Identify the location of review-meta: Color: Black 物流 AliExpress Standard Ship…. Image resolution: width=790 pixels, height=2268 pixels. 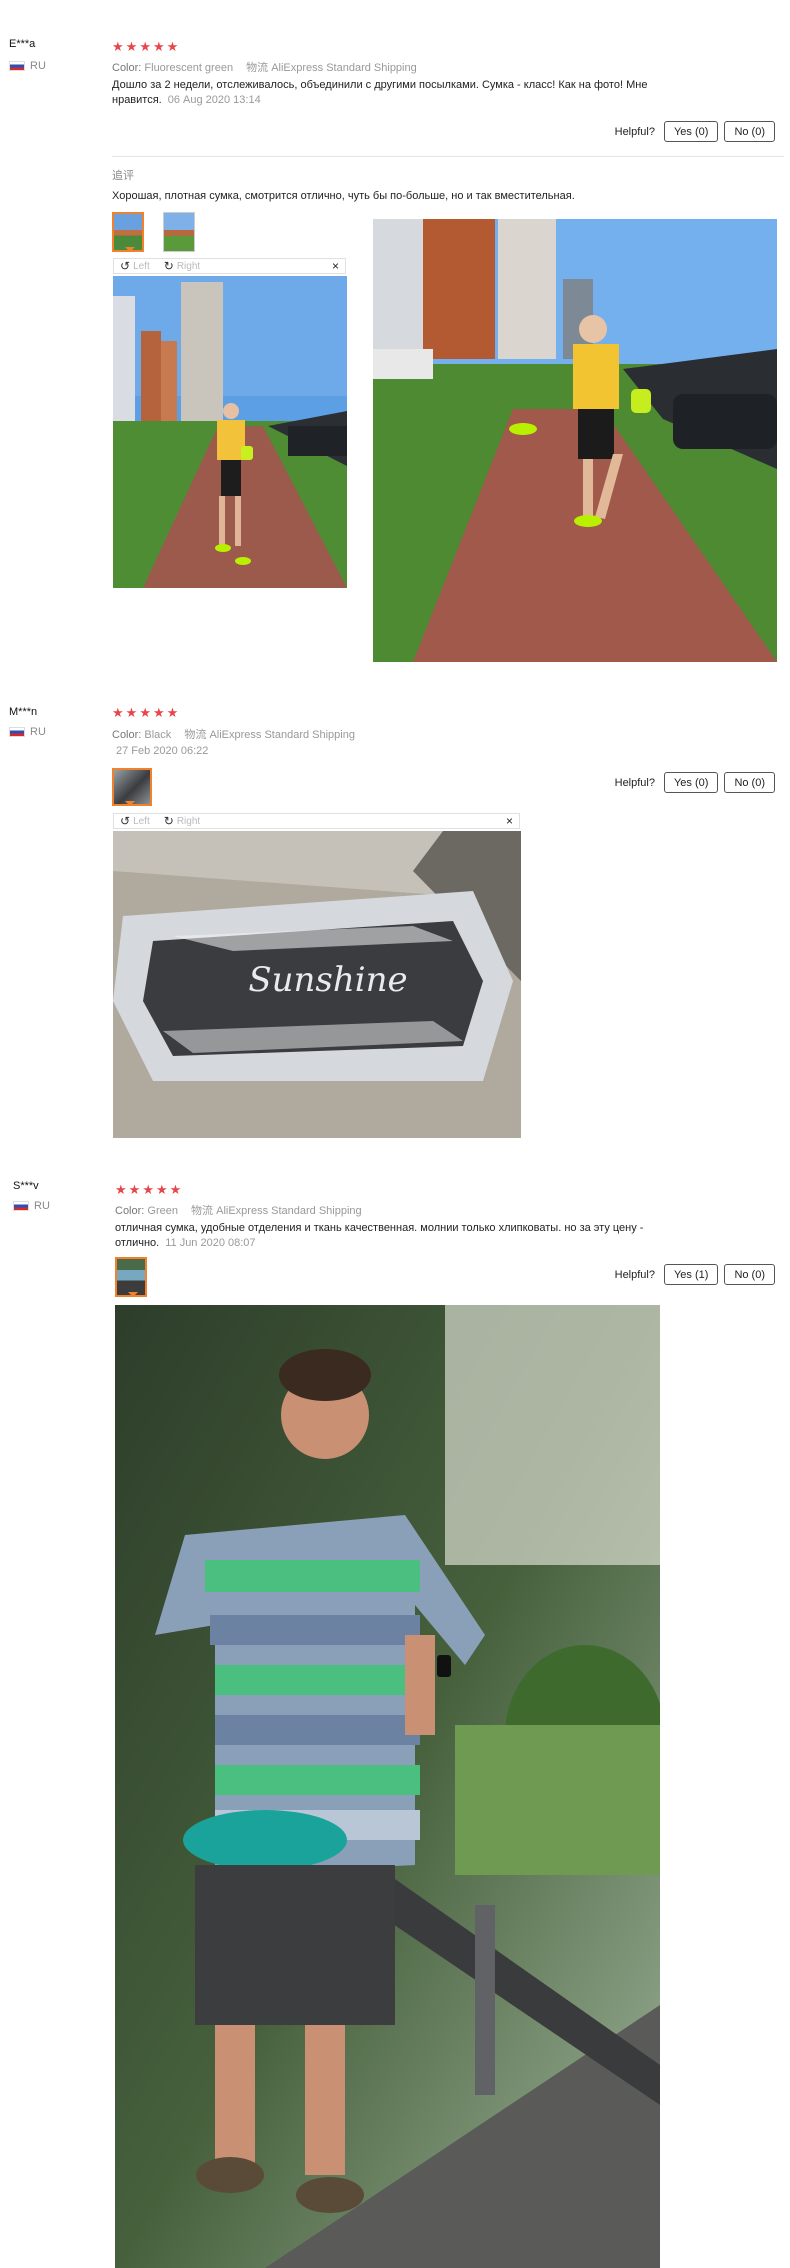
(233, 734).